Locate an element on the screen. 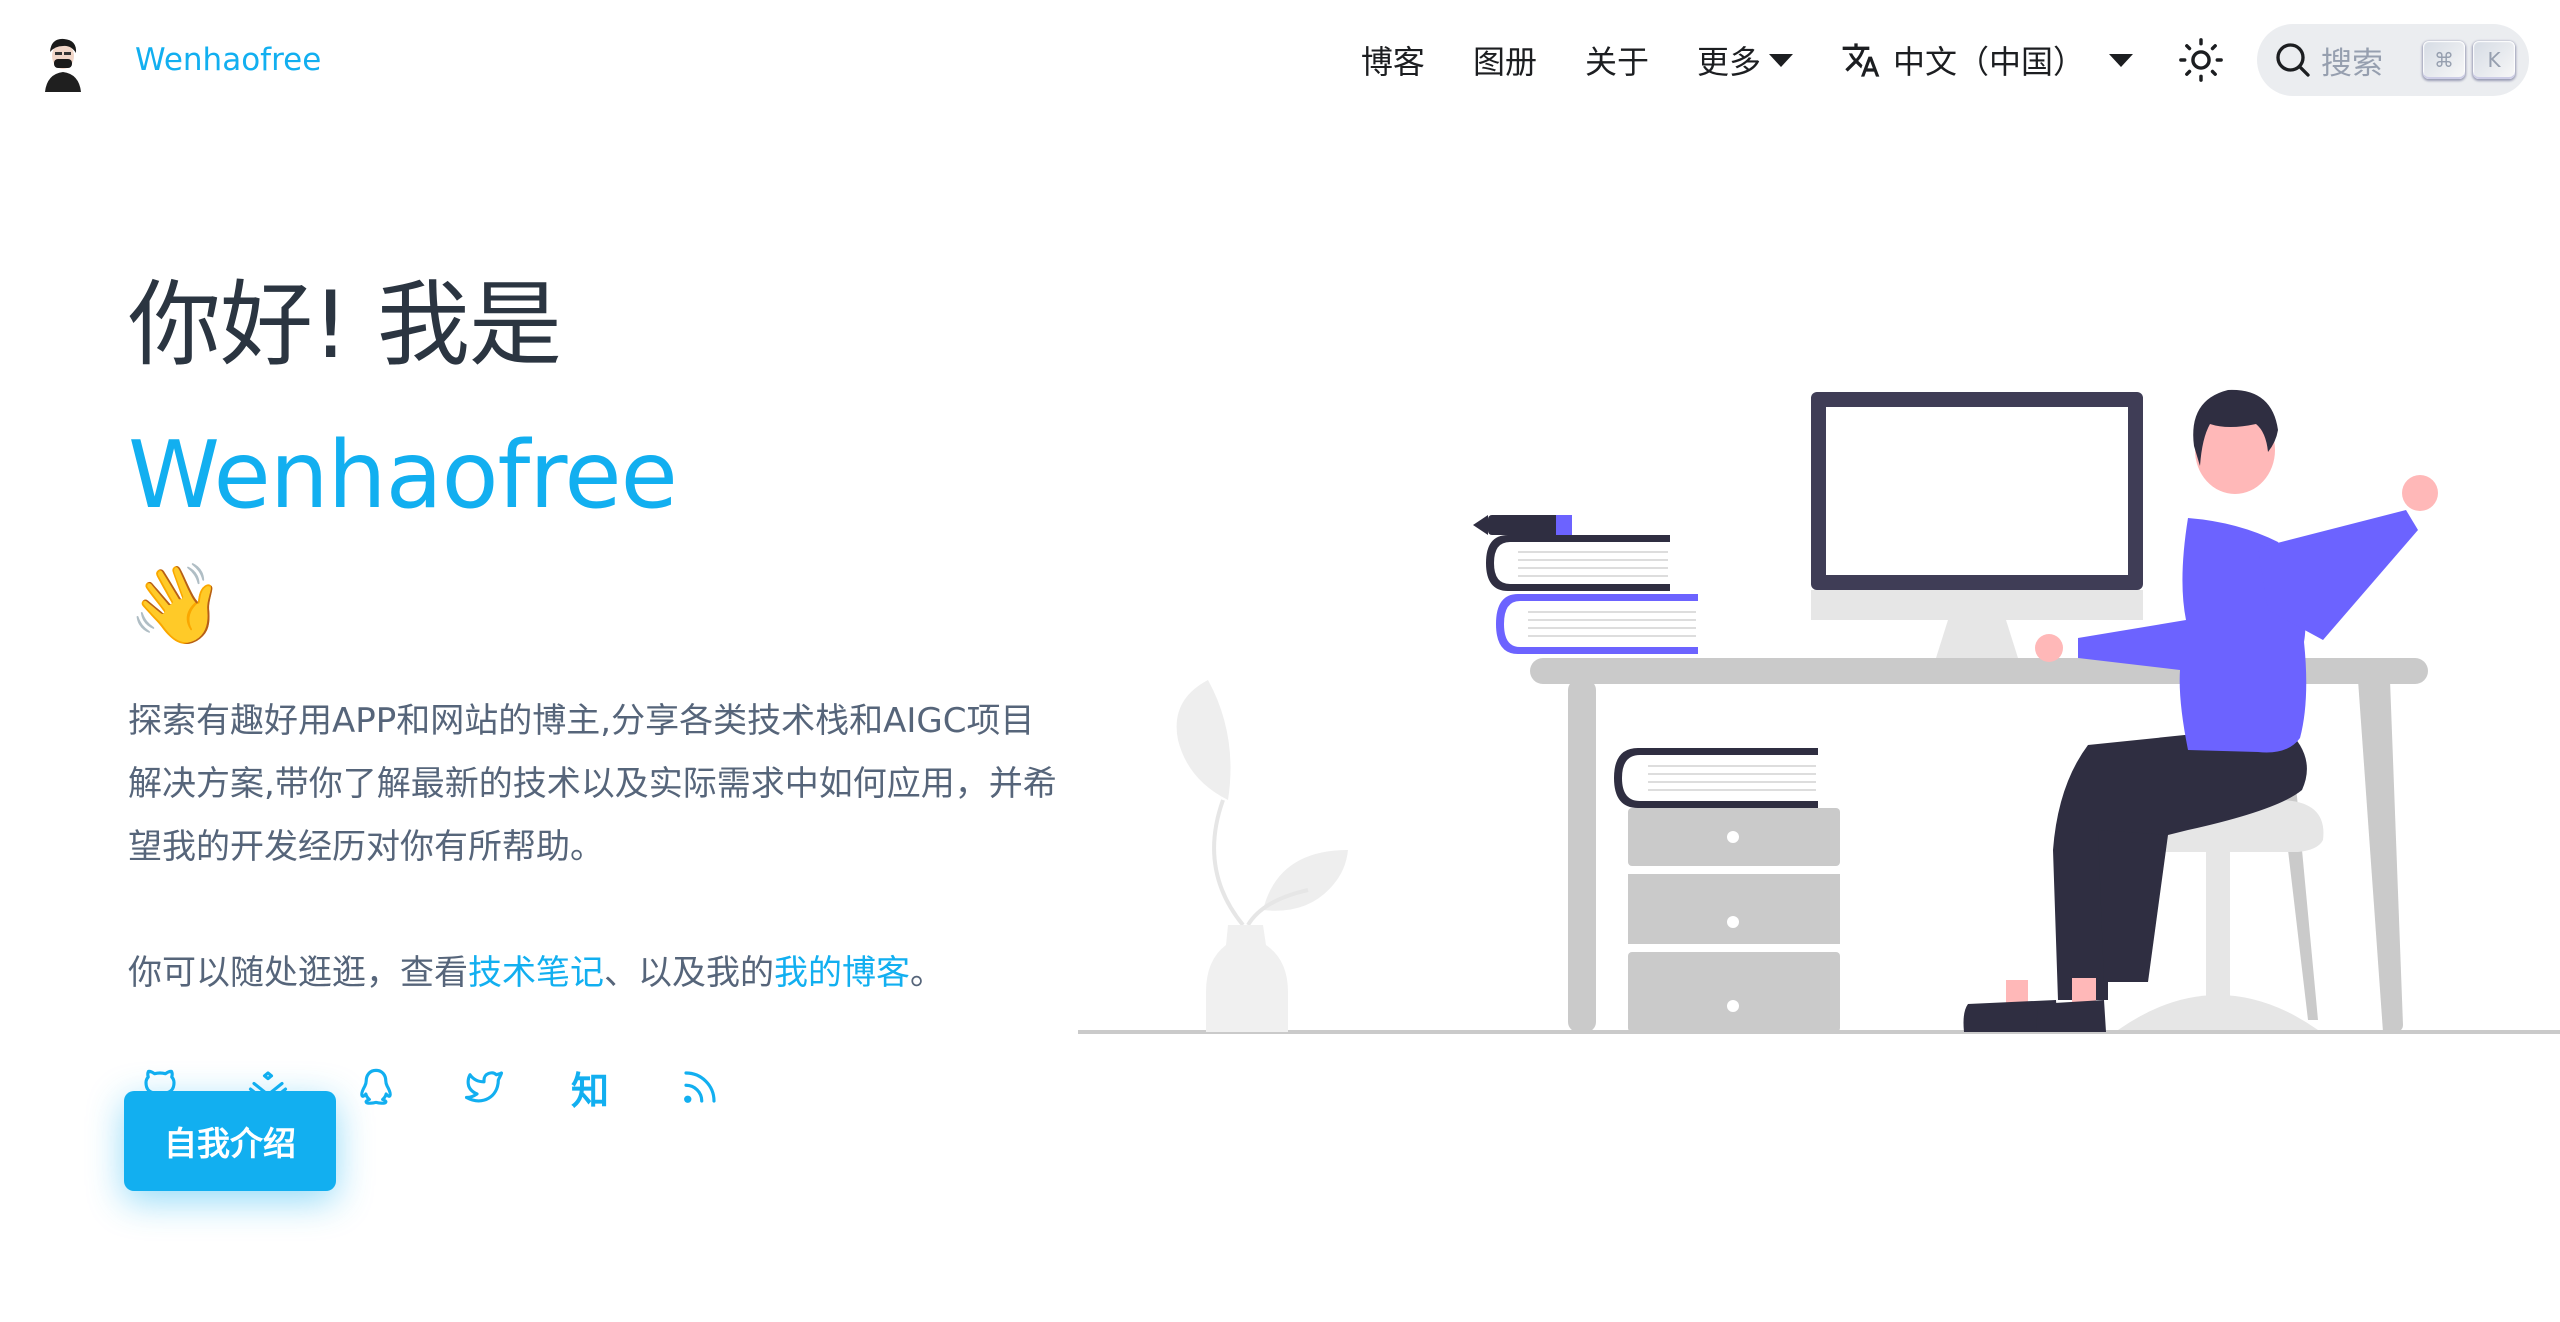 Image resolution: width=2560 pixels, height=1322 pixels. about-me-button: 自我介绍 is located at coordinates (230, 1141).